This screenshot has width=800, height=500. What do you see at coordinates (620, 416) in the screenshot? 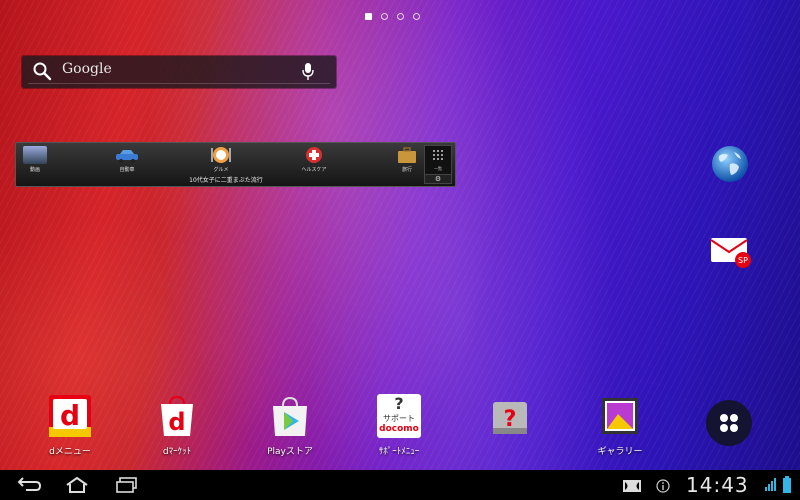
I see `gallery-icon` at bounding box center [620, 416].